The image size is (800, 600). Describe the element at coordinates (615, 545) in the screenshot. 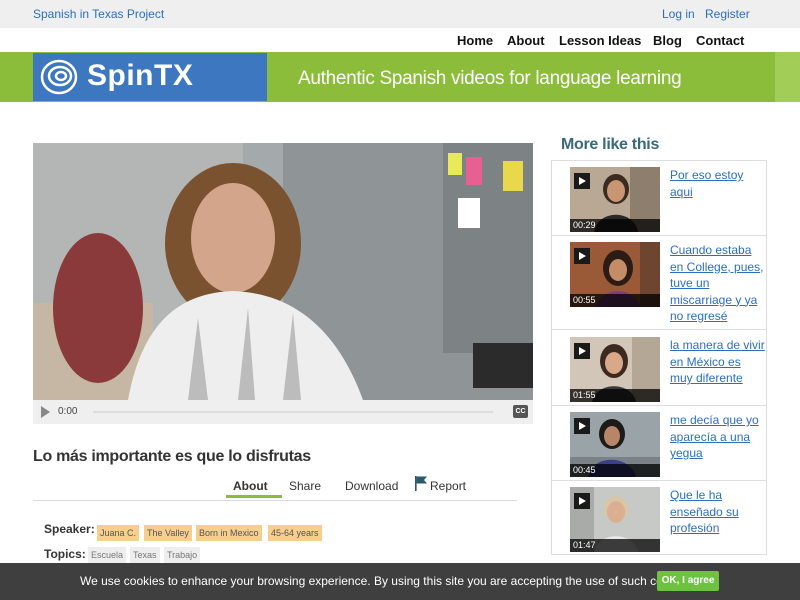

I see `video-duration: 01:47` at that location.